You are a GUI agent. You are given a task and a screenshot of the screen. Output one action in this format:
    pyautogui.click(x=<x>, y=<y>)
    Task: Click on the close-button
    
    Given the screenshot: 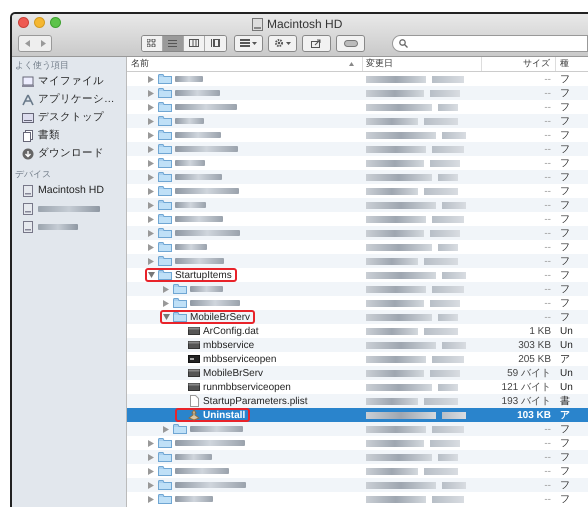 What is the action you would take?
    pyautogui.click(x=23, y=22)
    